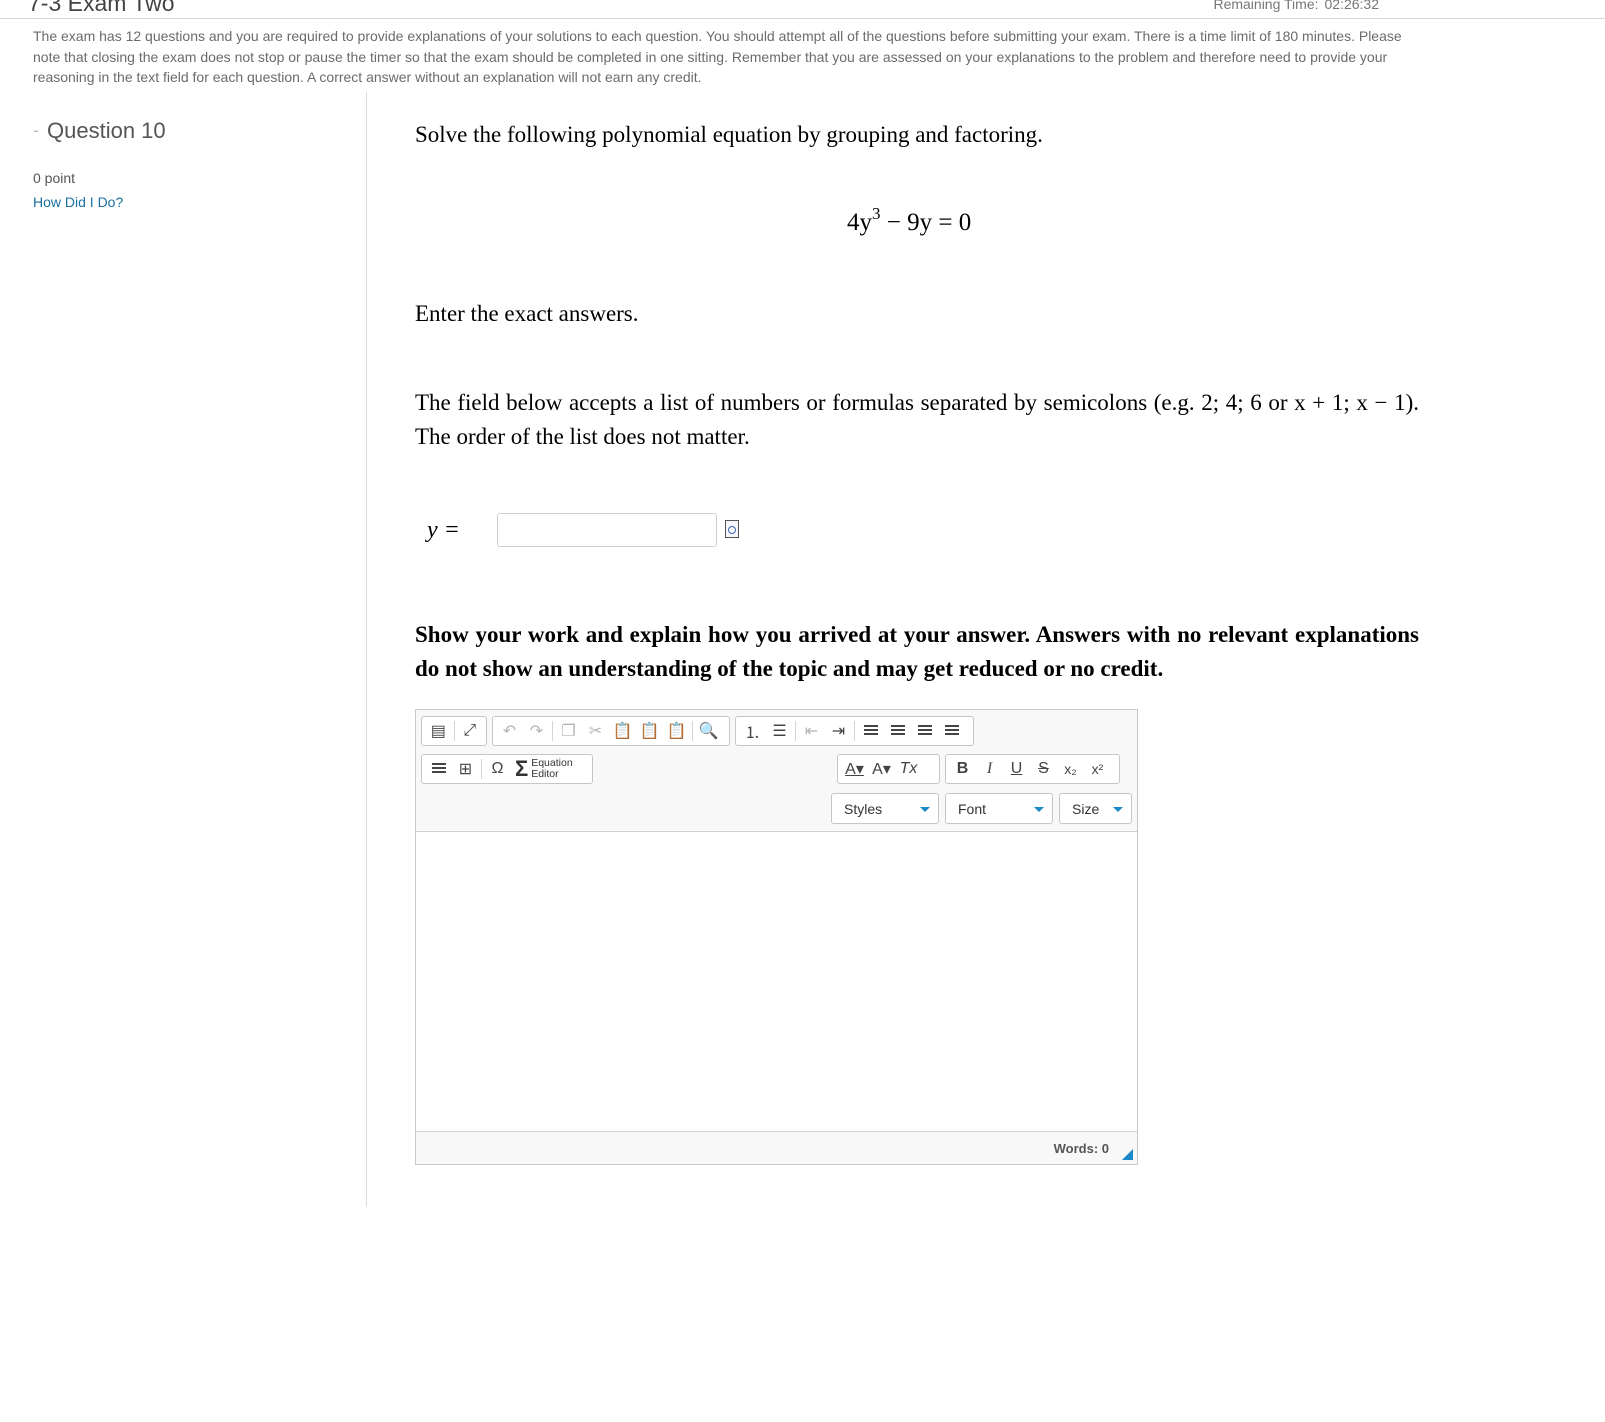  I want to click on paste-word-icon: 📋, so click(676, 731).